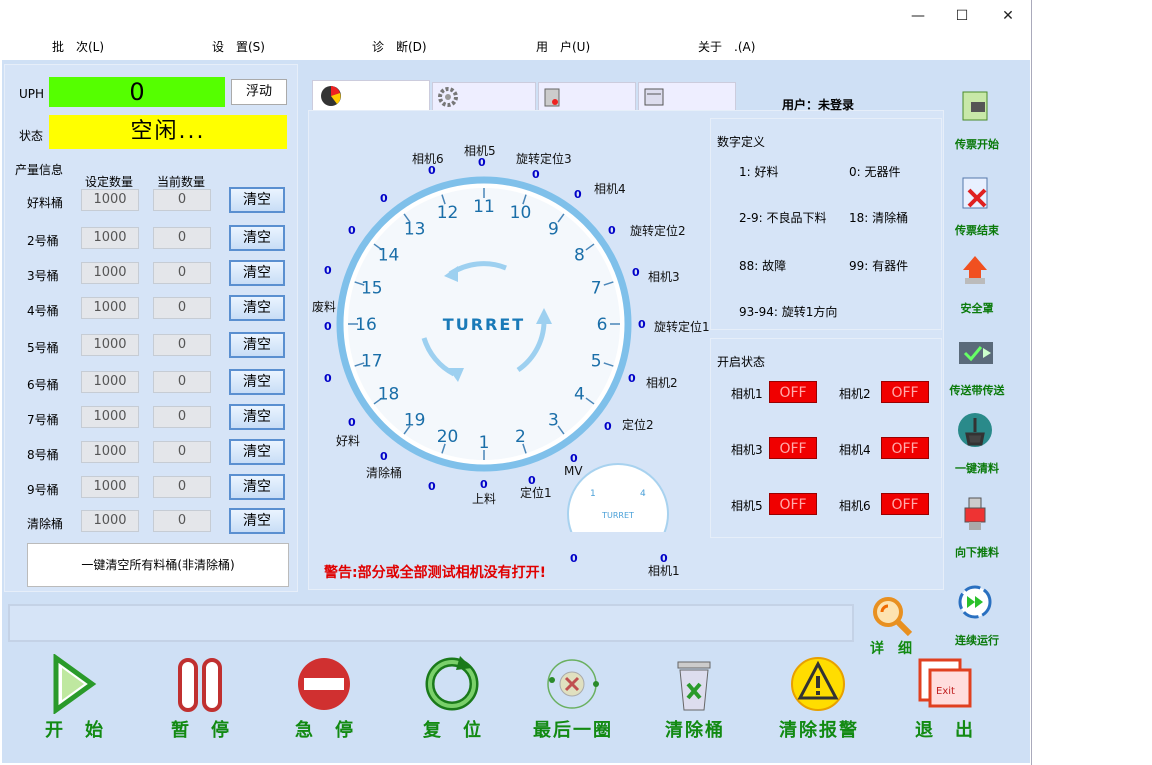 The width and height of the screenshot is (1152, 765). What do you see at coordinates (977, 468) in the screenshot?
I see `clear-material-label: 一键清料` at bounding box center [977, 468].